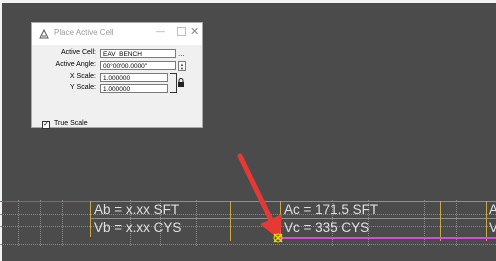 Image resolution: width=496 pixels, height=261 pixels. What do you see at coordinates (134, 88) in the screenshot?
I see `y-scale-input: 1.000000` at bounding box center [134, 88].